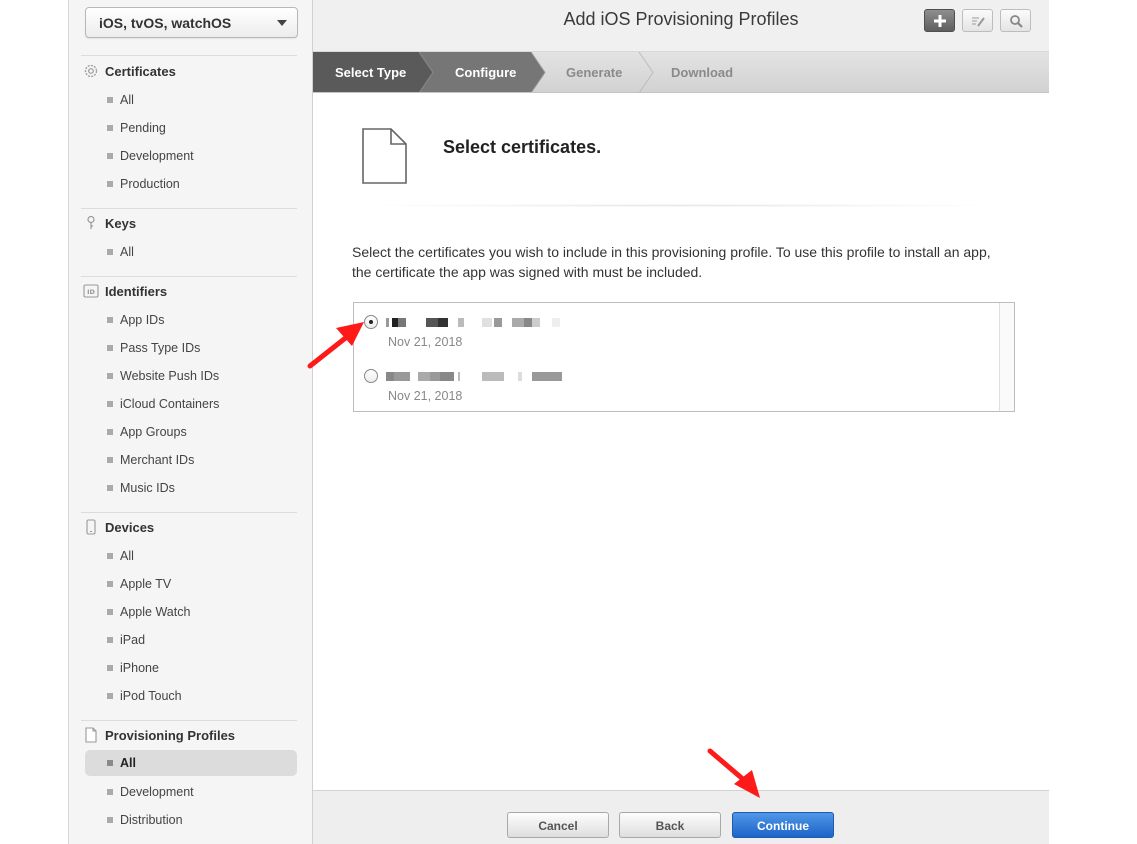 The width and height of the screenshot is (1137, 844). Describe the element at coordinates (558, 825) in the screenshot. I see `cancel-button: Cancel` at that location.